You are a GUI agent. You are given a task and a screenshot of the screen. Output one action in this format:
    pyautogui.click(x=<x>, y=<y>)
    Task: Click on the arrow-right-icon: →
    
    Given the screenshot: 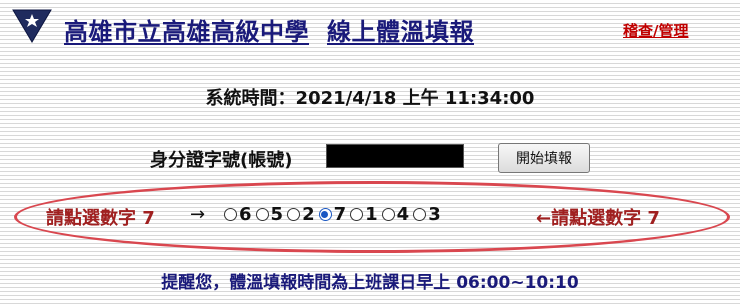 What is the action you would take?
    pyautogui.click(x=198, y=214)
    